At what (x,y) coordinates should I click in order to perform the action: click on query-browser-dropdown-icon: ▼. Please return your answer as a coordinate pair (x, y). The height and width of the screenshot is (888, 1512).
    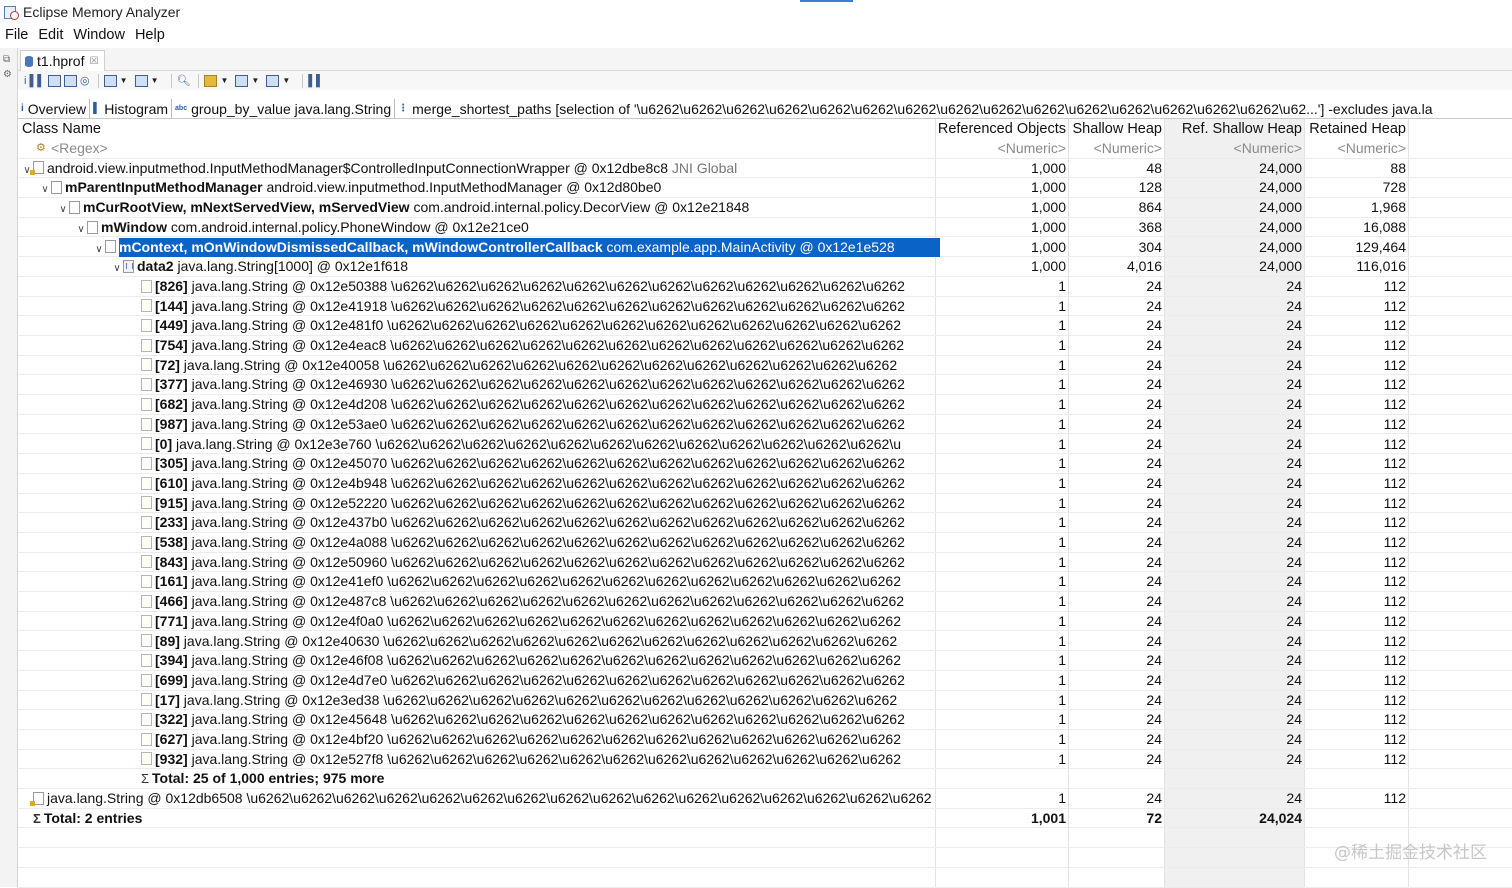
    Looking at the image, I should click on (155, 80).